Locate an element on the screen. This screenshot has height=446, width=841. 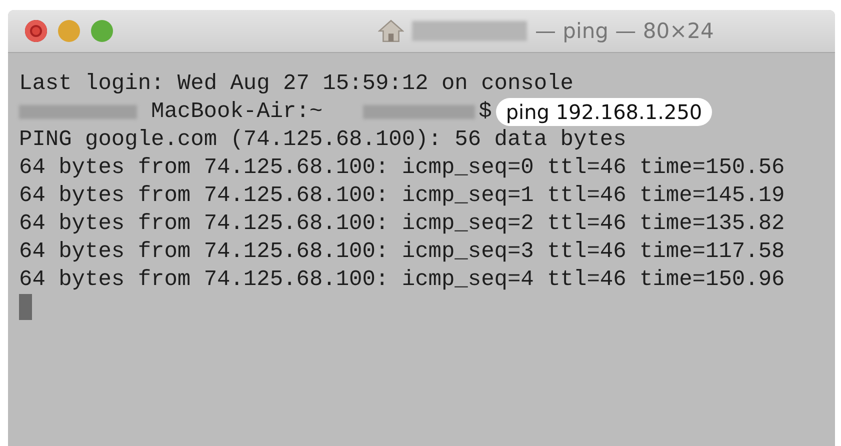
highlighted-command: ping 192.168.1.250 is located at coordinates (604, 112).